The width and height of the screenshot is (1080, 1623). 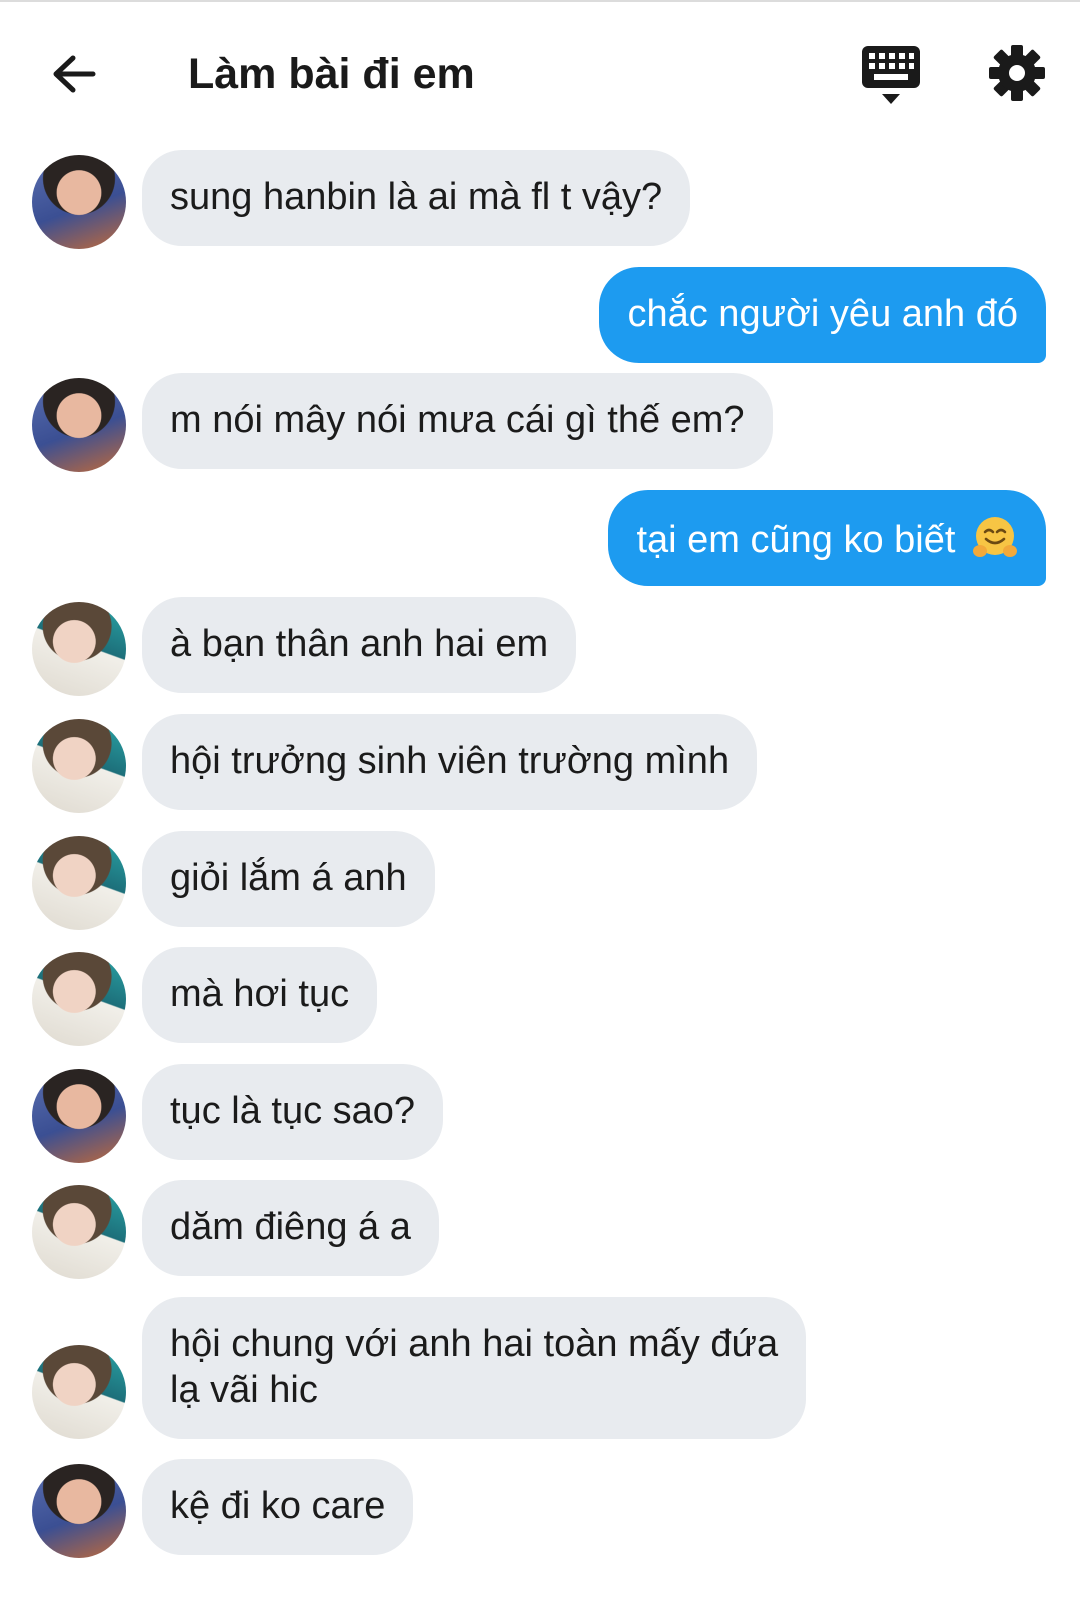 I want to click on message-row: m nói mây nói mưa cái gì thế em?, so click(x=540, y=423).